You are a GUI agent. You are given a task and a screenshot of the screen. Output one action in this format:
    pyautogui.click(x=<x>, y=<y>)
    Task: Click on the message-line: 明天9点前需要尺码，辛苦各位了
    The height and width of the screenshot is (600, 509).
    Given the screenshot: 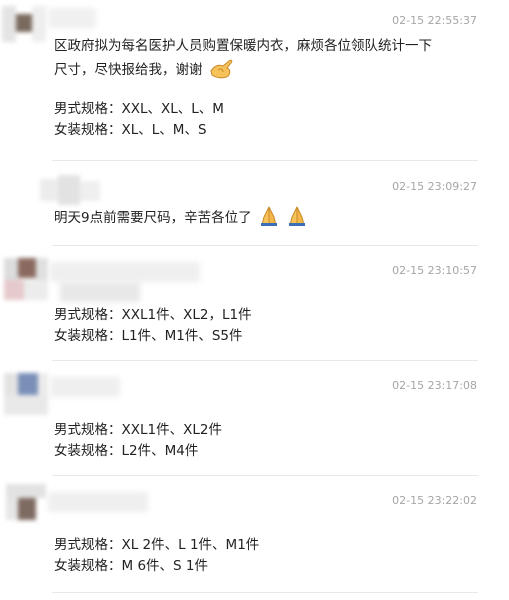 What is the action you would take?
    pyautogui.click(x=181, y=215)
    